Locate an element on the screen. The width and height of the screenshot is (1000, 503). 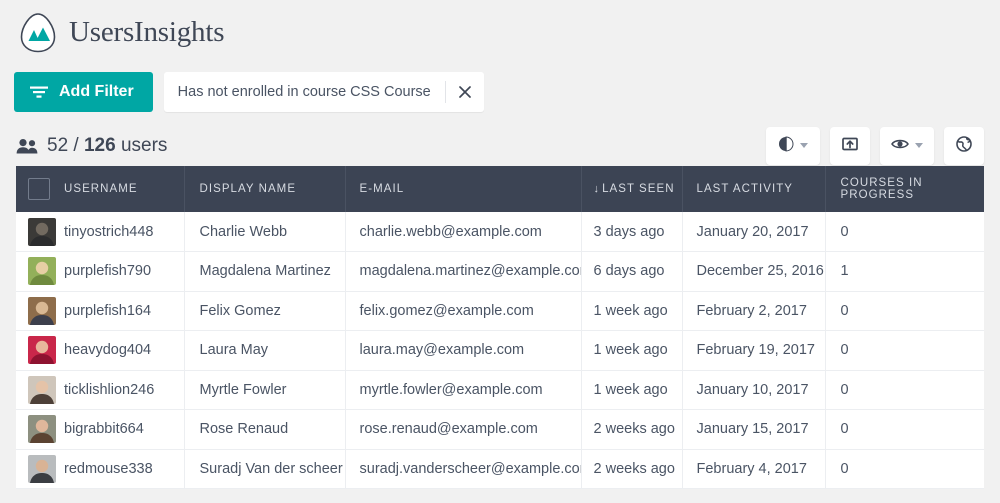
cell-username: purplefish790 is located at coordinates (124, 271).